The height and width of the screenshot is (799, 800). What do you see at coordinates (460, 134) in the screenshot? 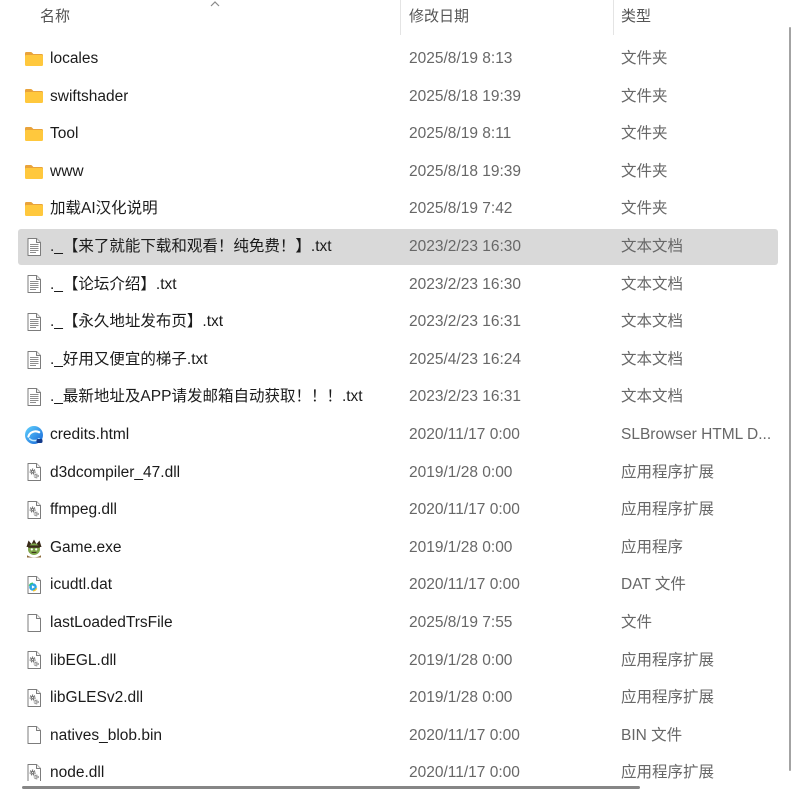
I see `file-modified-date: 2025/8/19 8:11` at bounding box center [460, 134].